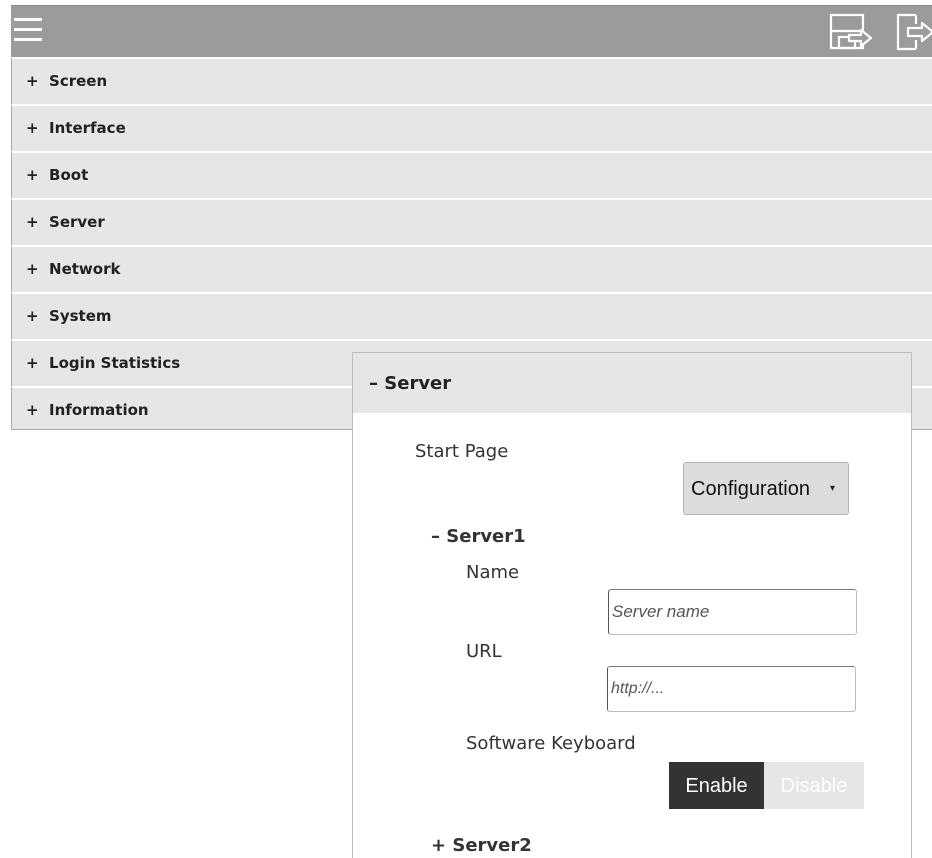 This screenshot has height=858, width=932. I want to click on enable-label: Enable, so click(716, 786).